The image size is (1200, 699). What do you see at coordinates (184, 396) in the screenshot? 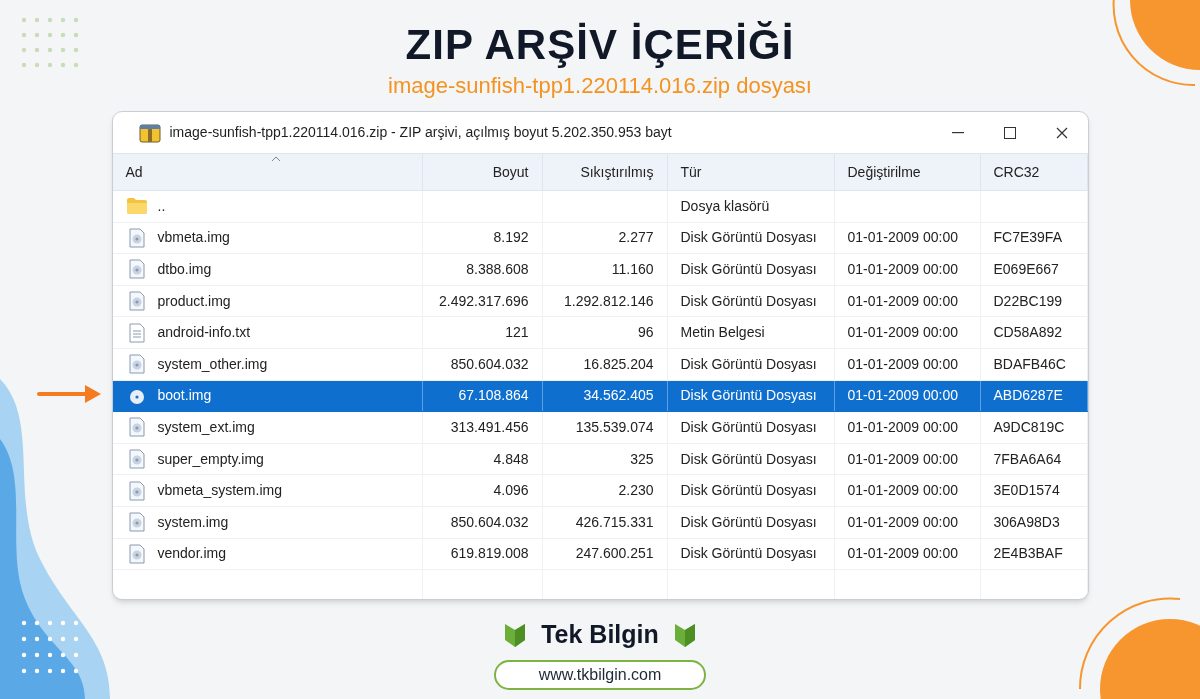
I see `file-name-cell-text: boot.img` at bounding box center [184, 396].